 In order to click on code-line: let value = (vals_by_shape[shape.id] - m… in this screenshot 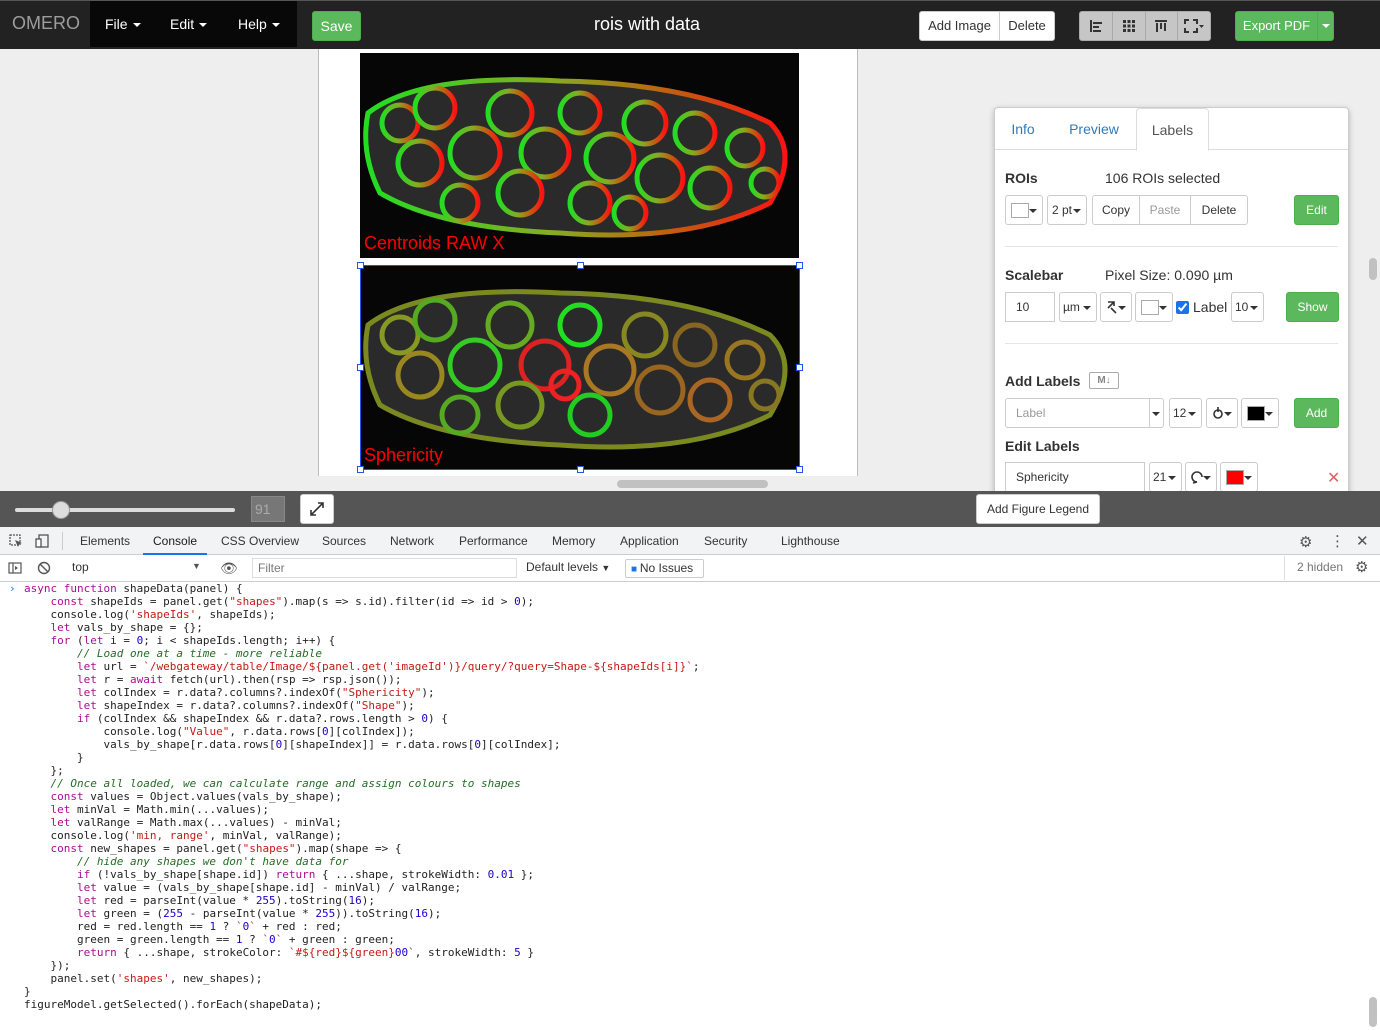, I will do `click(269, 887)`.